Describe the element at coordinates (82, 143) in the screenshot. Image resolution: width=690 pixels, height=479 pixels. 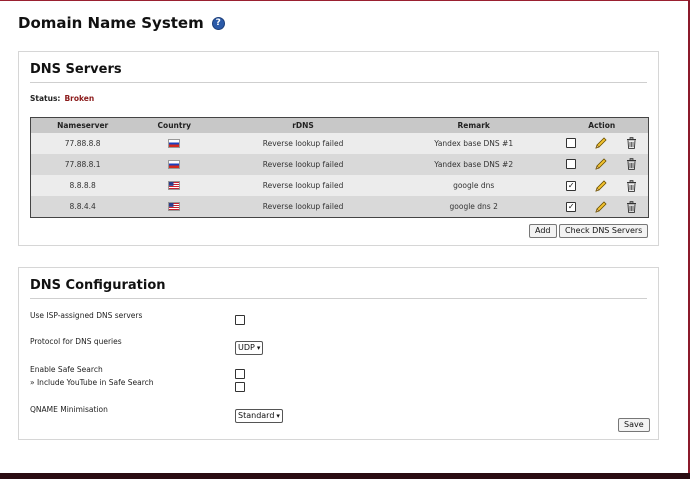
I see `nameserver-cell: 77.88.8.8` at that location.